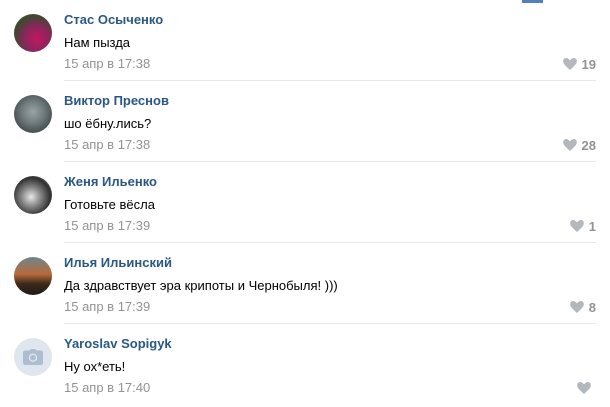 This screenshot has width=610, height=407. I want to click on comment-author: Стас Осыченко, so click(113, 19).